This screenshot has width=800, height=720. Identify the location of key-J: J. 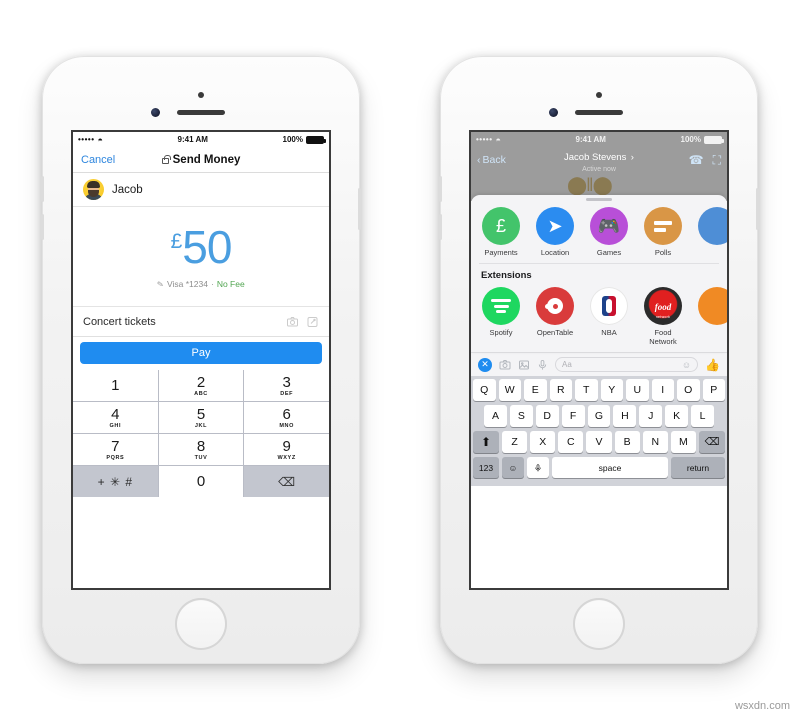
(651, 416).